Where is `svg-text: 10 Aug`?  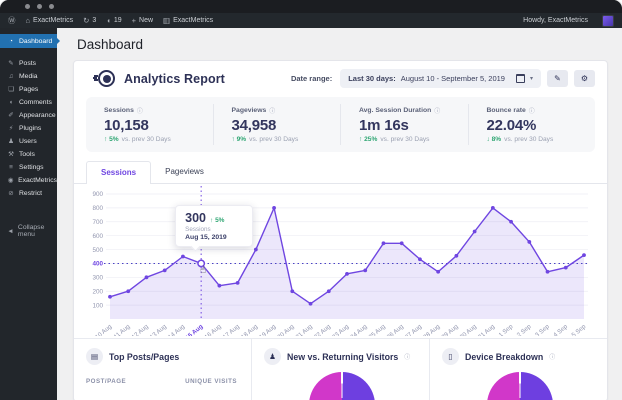 svg-text: 10 Aug is located at coordinates (104, 329).